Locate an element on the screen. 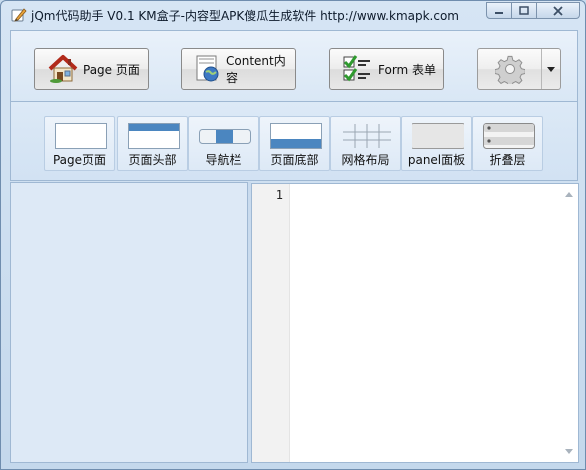 Image resolution: width=586 pixels, height=470 pixels. scroll-up-arrow-icon is located at coordinates (569, 194).